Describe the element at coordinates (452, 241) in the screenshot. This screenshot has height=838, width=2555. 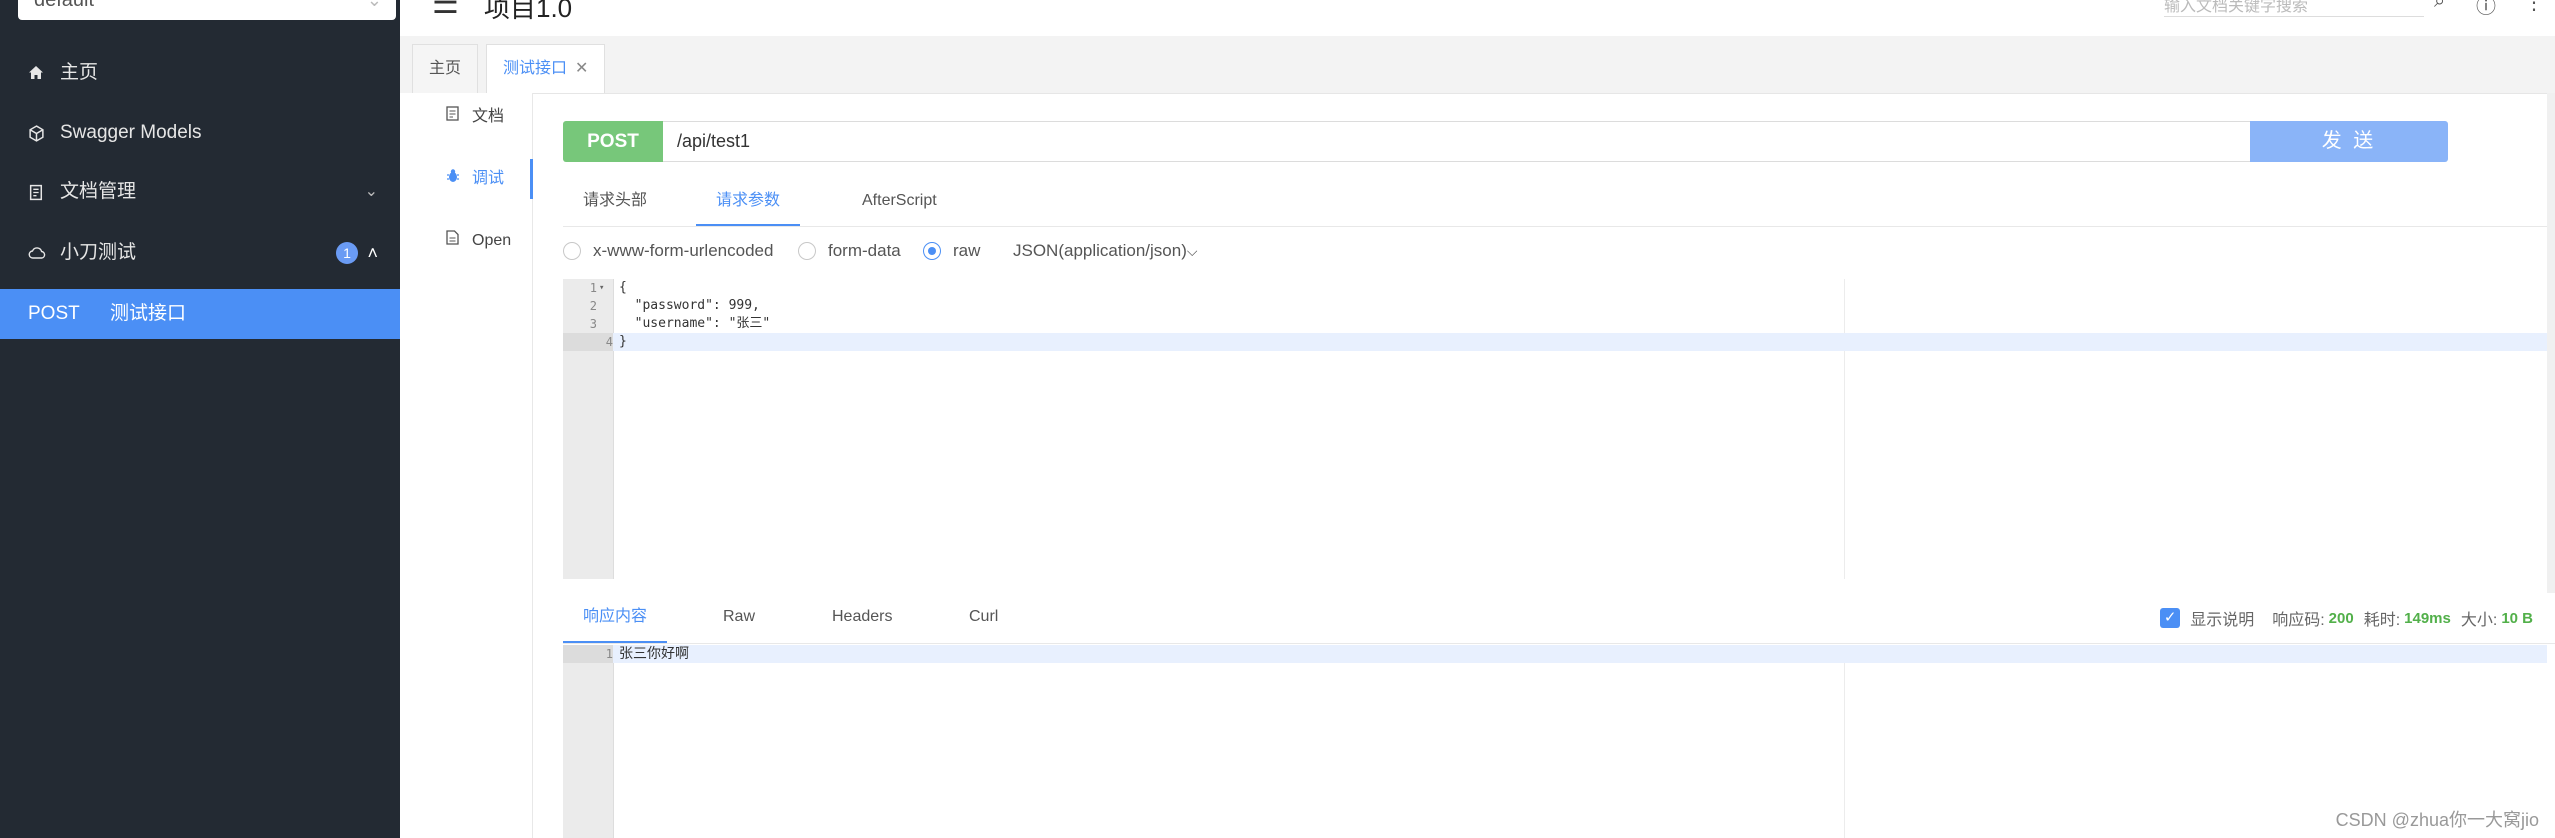
I see `file-icon` at that location.